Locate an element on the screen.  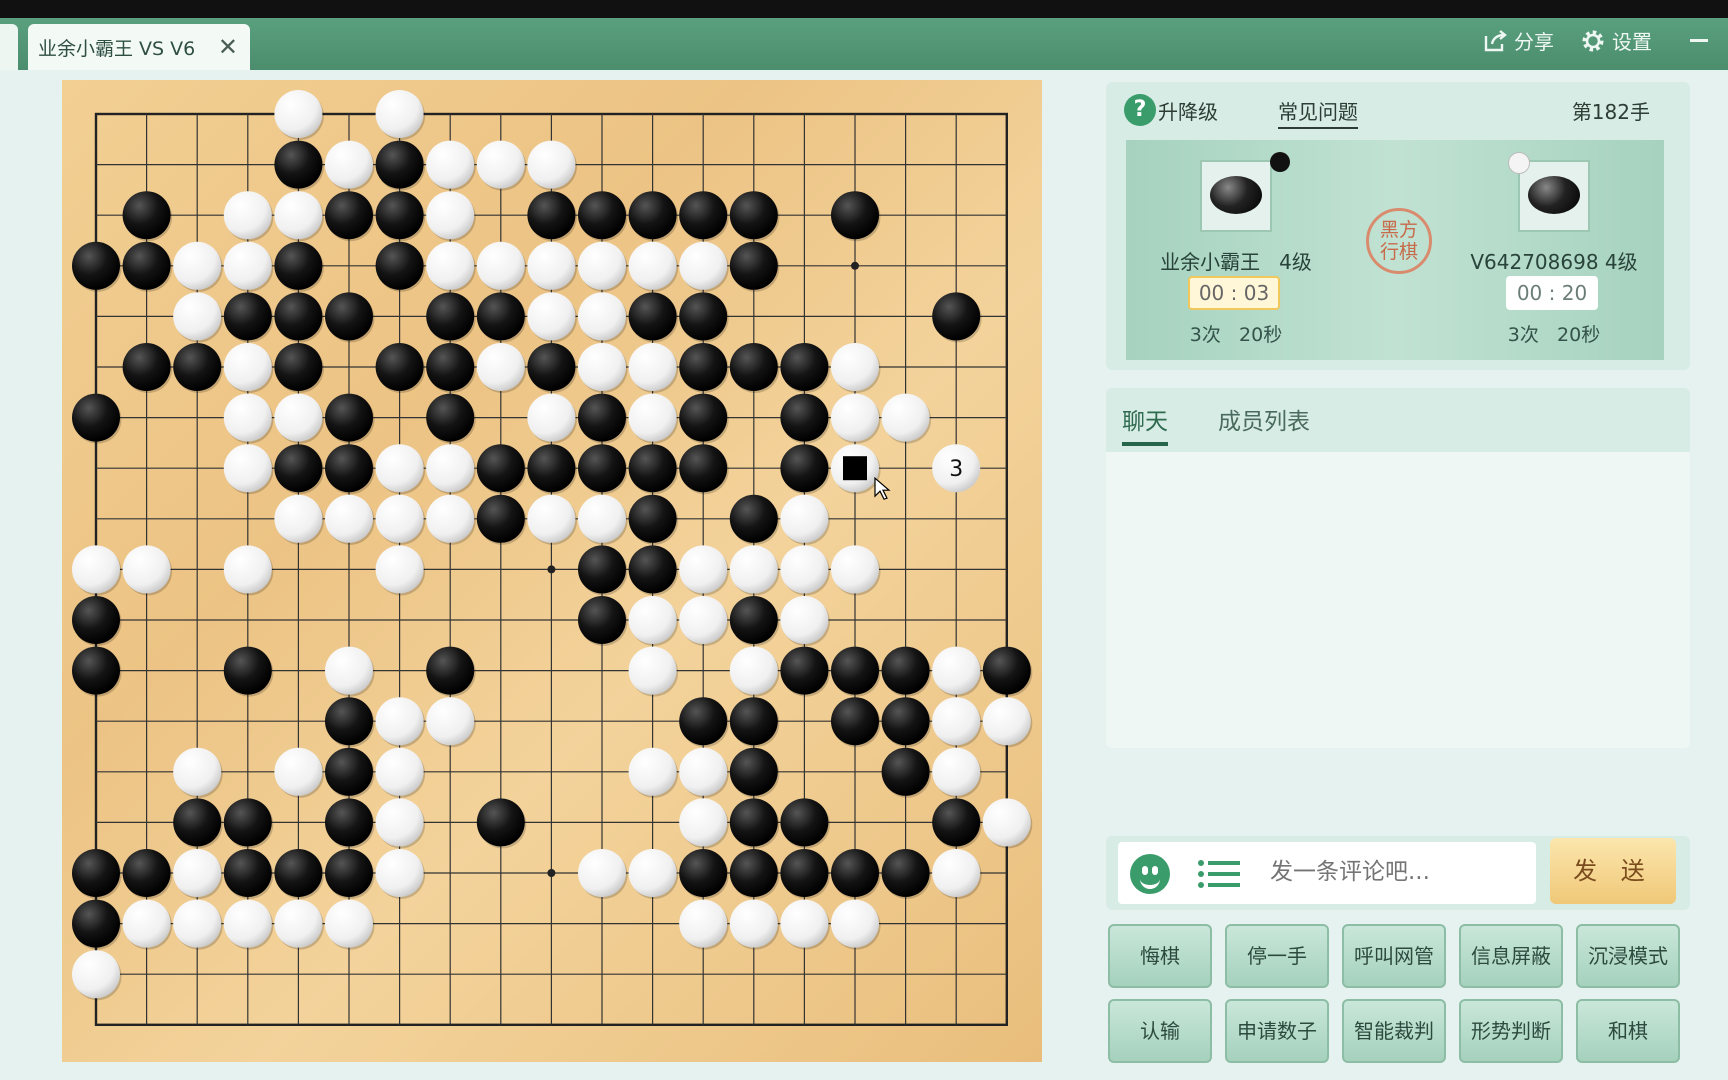
share-label: 分享 is located at coordinates (1534, 42).